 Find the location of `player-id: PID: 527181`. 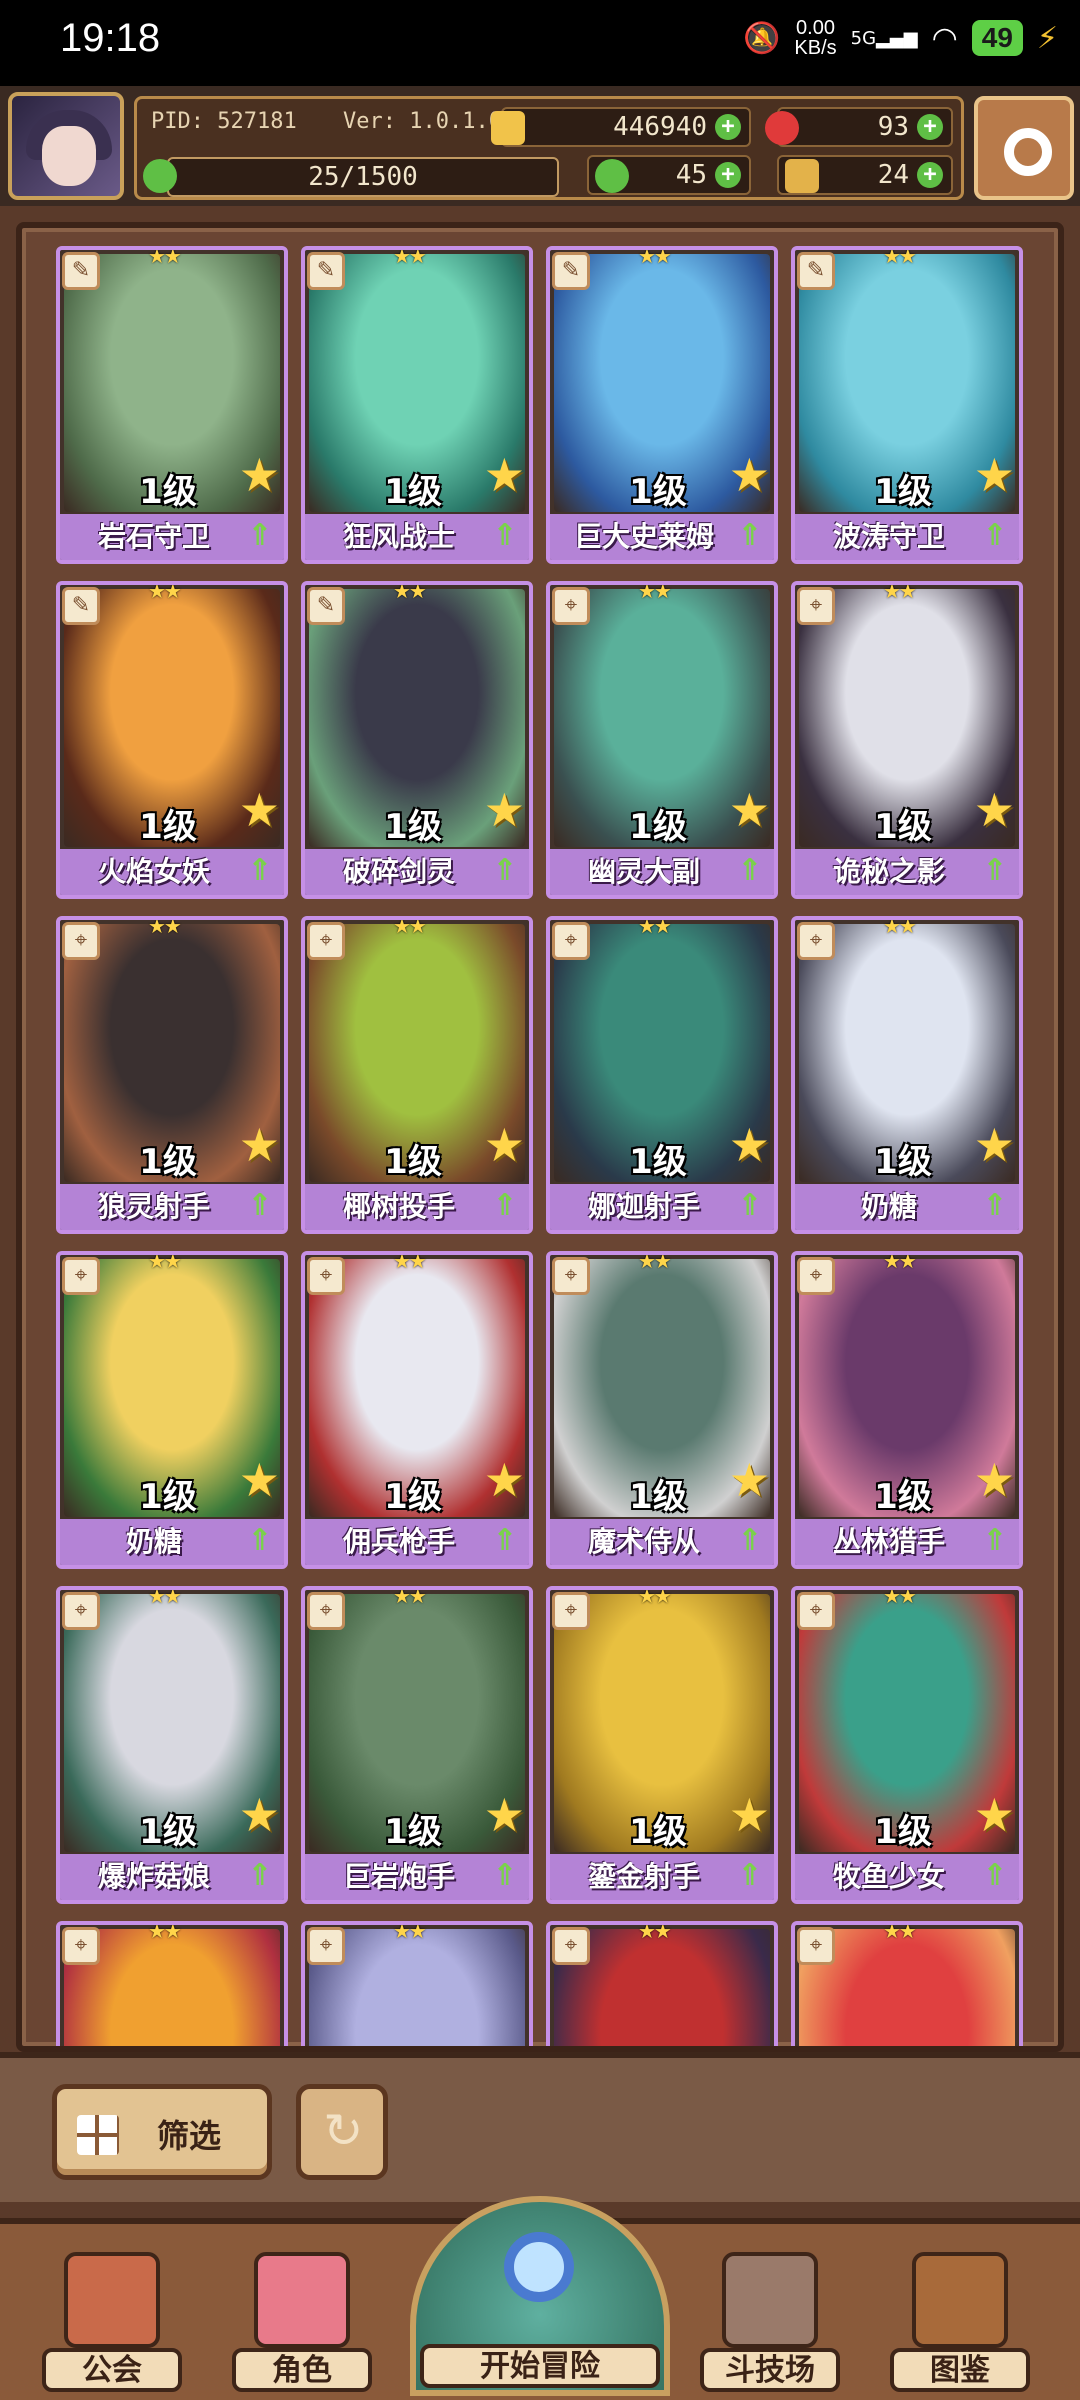

player-id: PID: 527181 is located at coordinates (224, 121).